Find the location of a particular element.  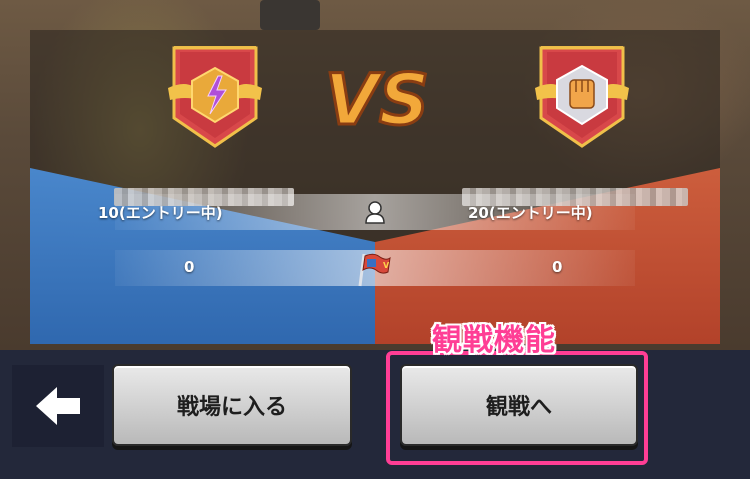

flag-icon: V is located at coordinates (374, 270).